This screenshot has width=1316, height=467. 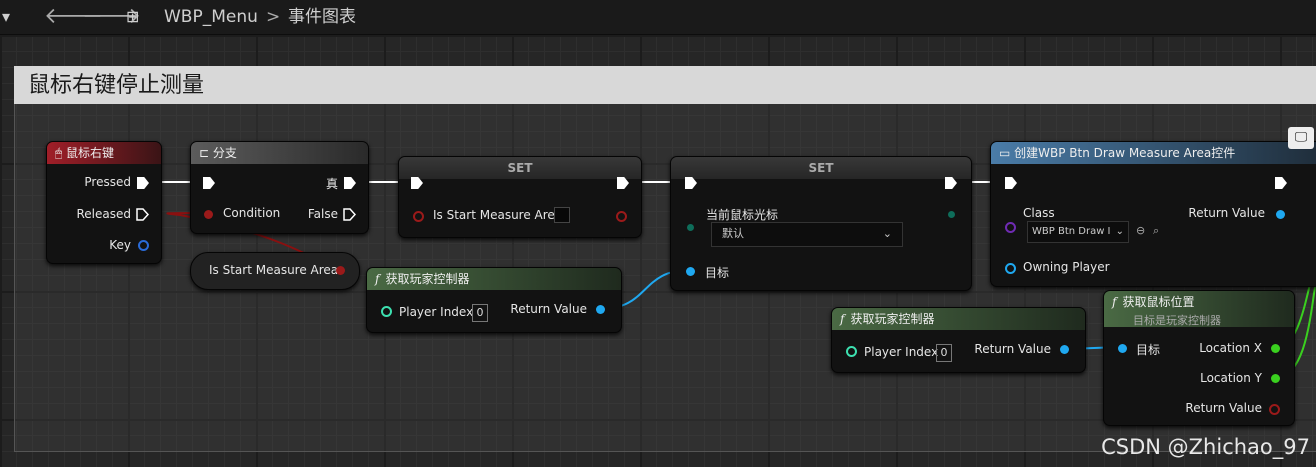 What do you see at coordinates (1223, 408) in the screenshot?
I see `mouse-pos-return-label: Return Value` at bounding box center [1223, 408].